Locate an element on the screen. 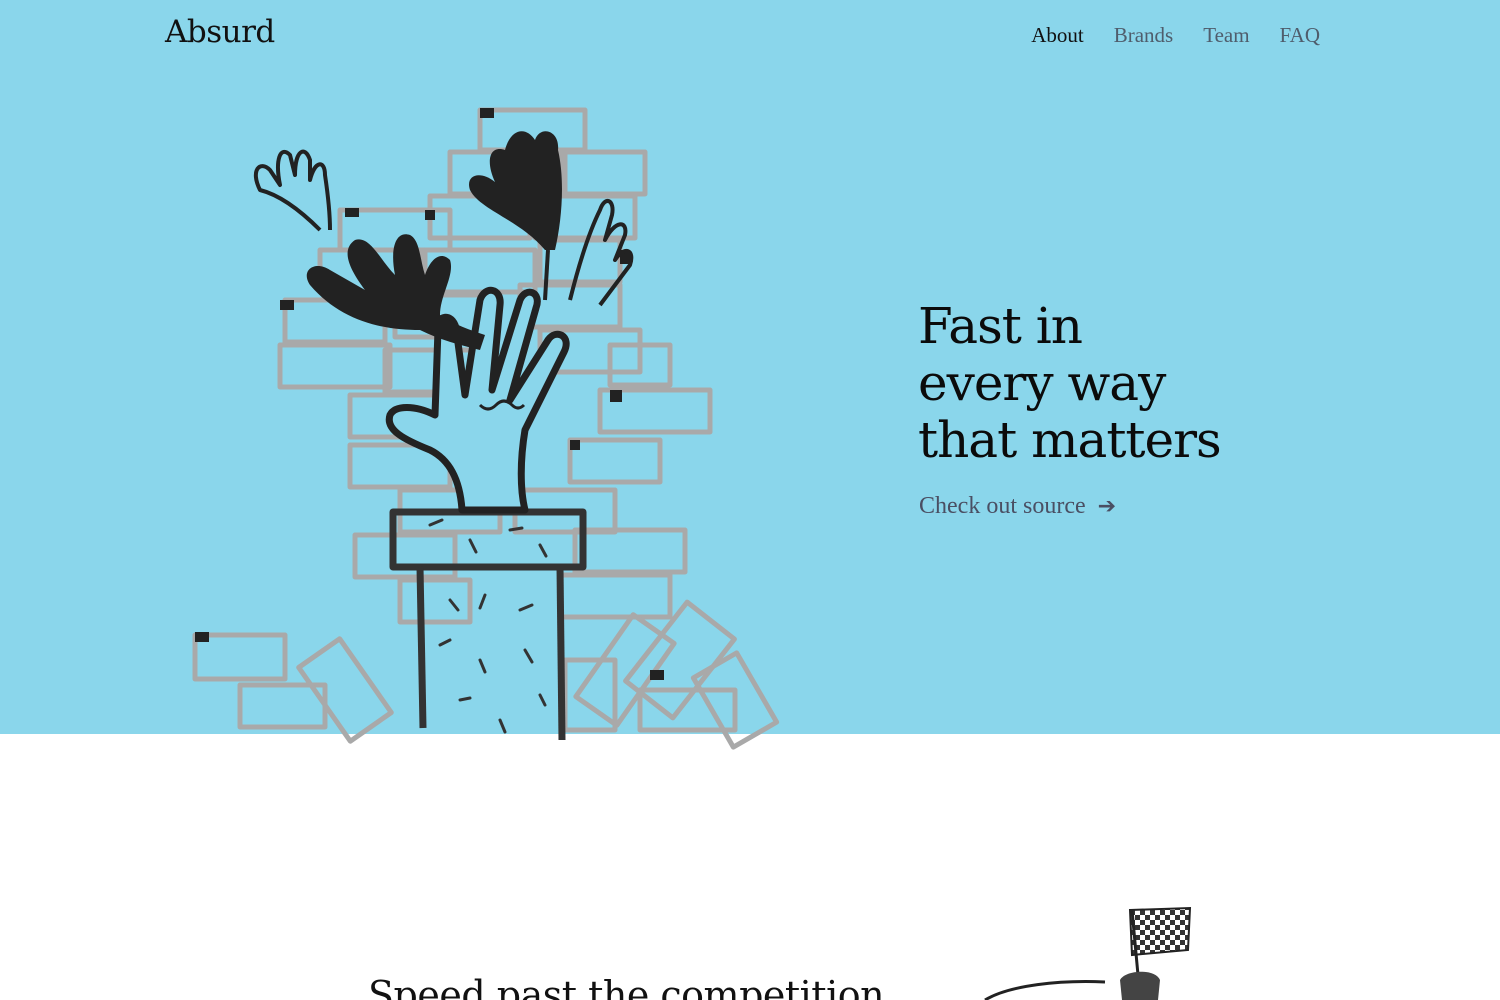  nav-link-faq: FAQ is located at coordinates (1300, 35).